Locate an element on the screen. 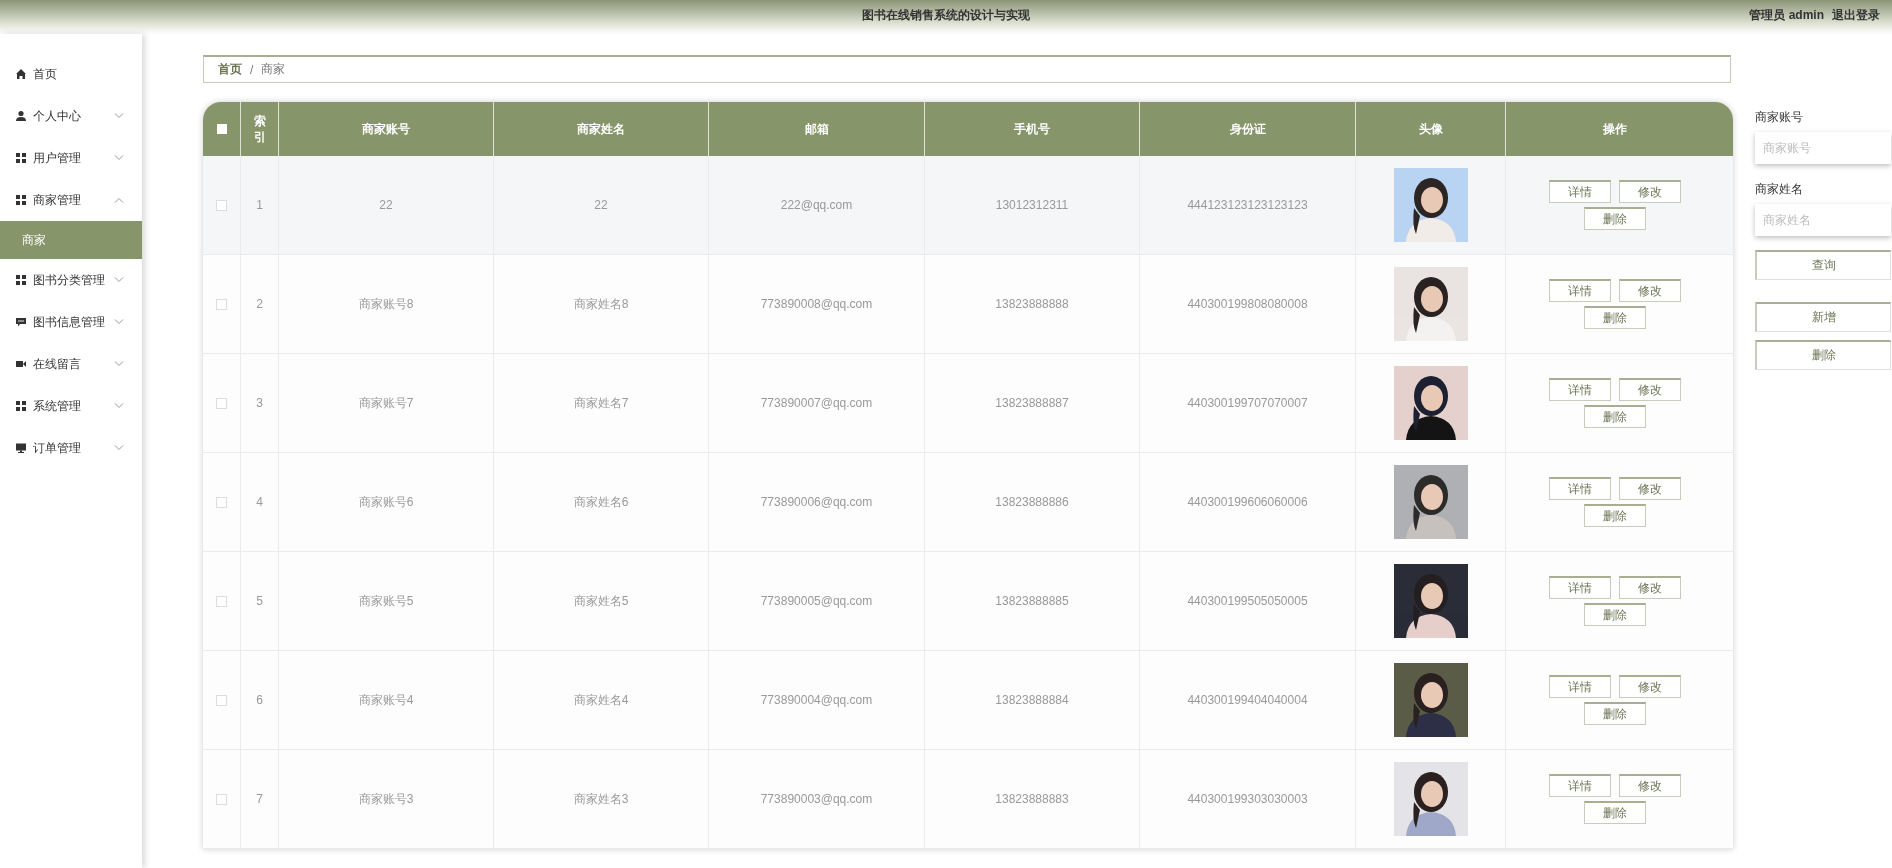  sidebar-item: 用户管理 is located at coordinates (71, 158).